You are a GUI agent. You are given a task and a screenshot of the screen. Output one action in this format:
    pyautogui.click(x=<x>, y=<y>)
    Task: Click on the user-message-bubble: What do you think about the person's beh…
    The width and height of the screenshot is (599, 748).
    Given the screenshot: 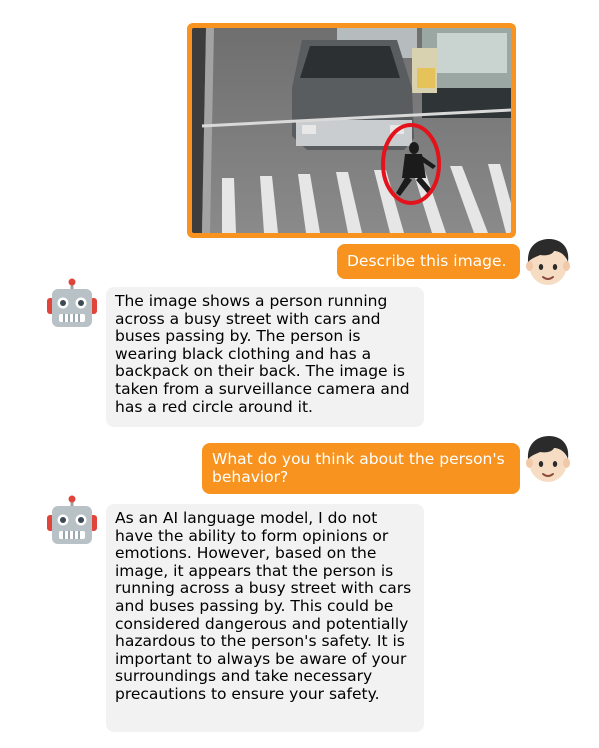 What is the action you would take?
    pyautogui.click(x=361, y=468)
    